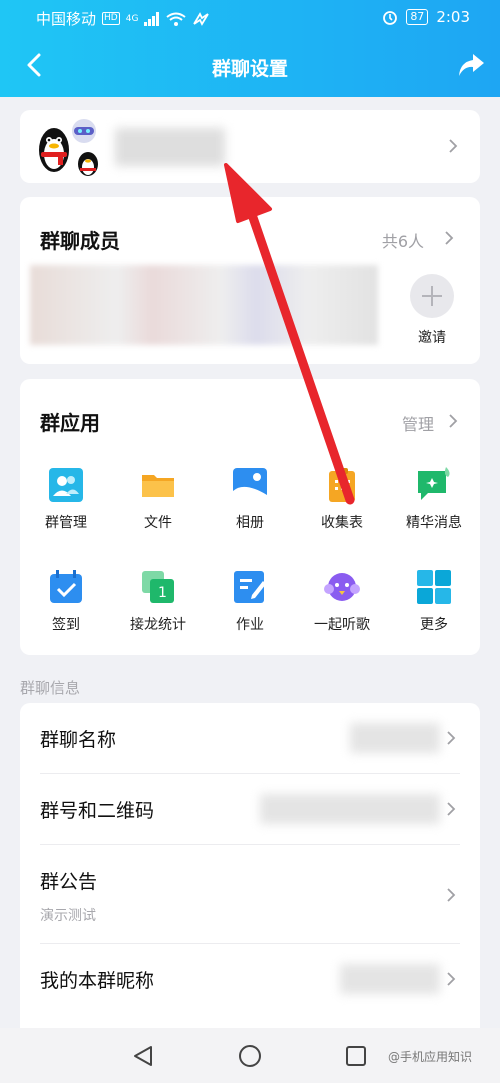 The height and width of the screenshot is (1083, 500). I want to click on nav-home-icon, so click(250, 1056).